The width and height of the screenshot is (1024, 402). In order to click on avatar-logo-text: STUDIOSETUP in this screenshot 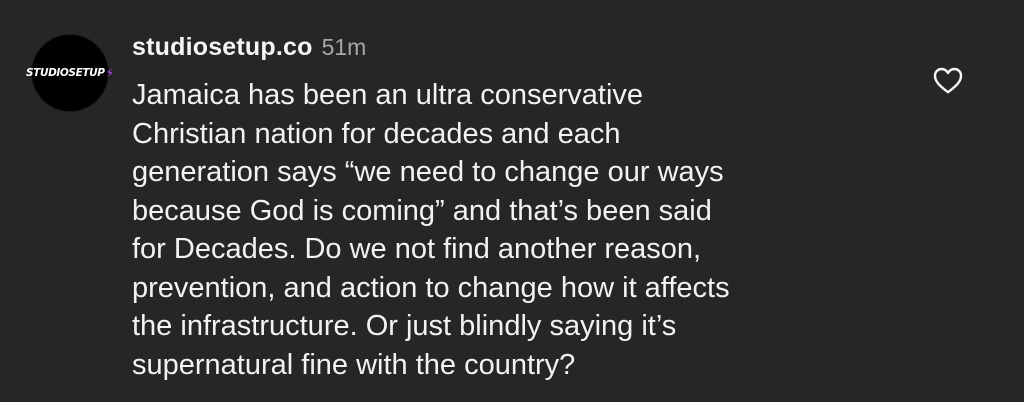, I will do `click(65, 73)`.